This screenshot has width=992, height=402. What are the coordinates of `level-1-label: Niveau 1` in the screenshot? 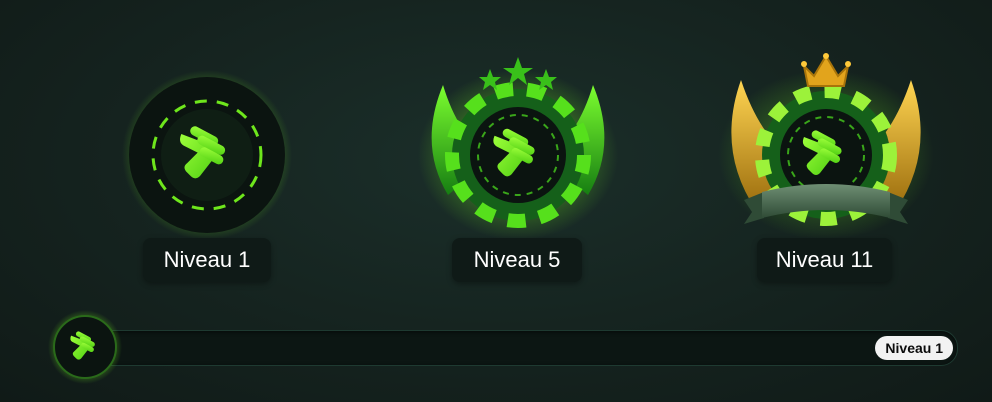 It's located at (207, 260).